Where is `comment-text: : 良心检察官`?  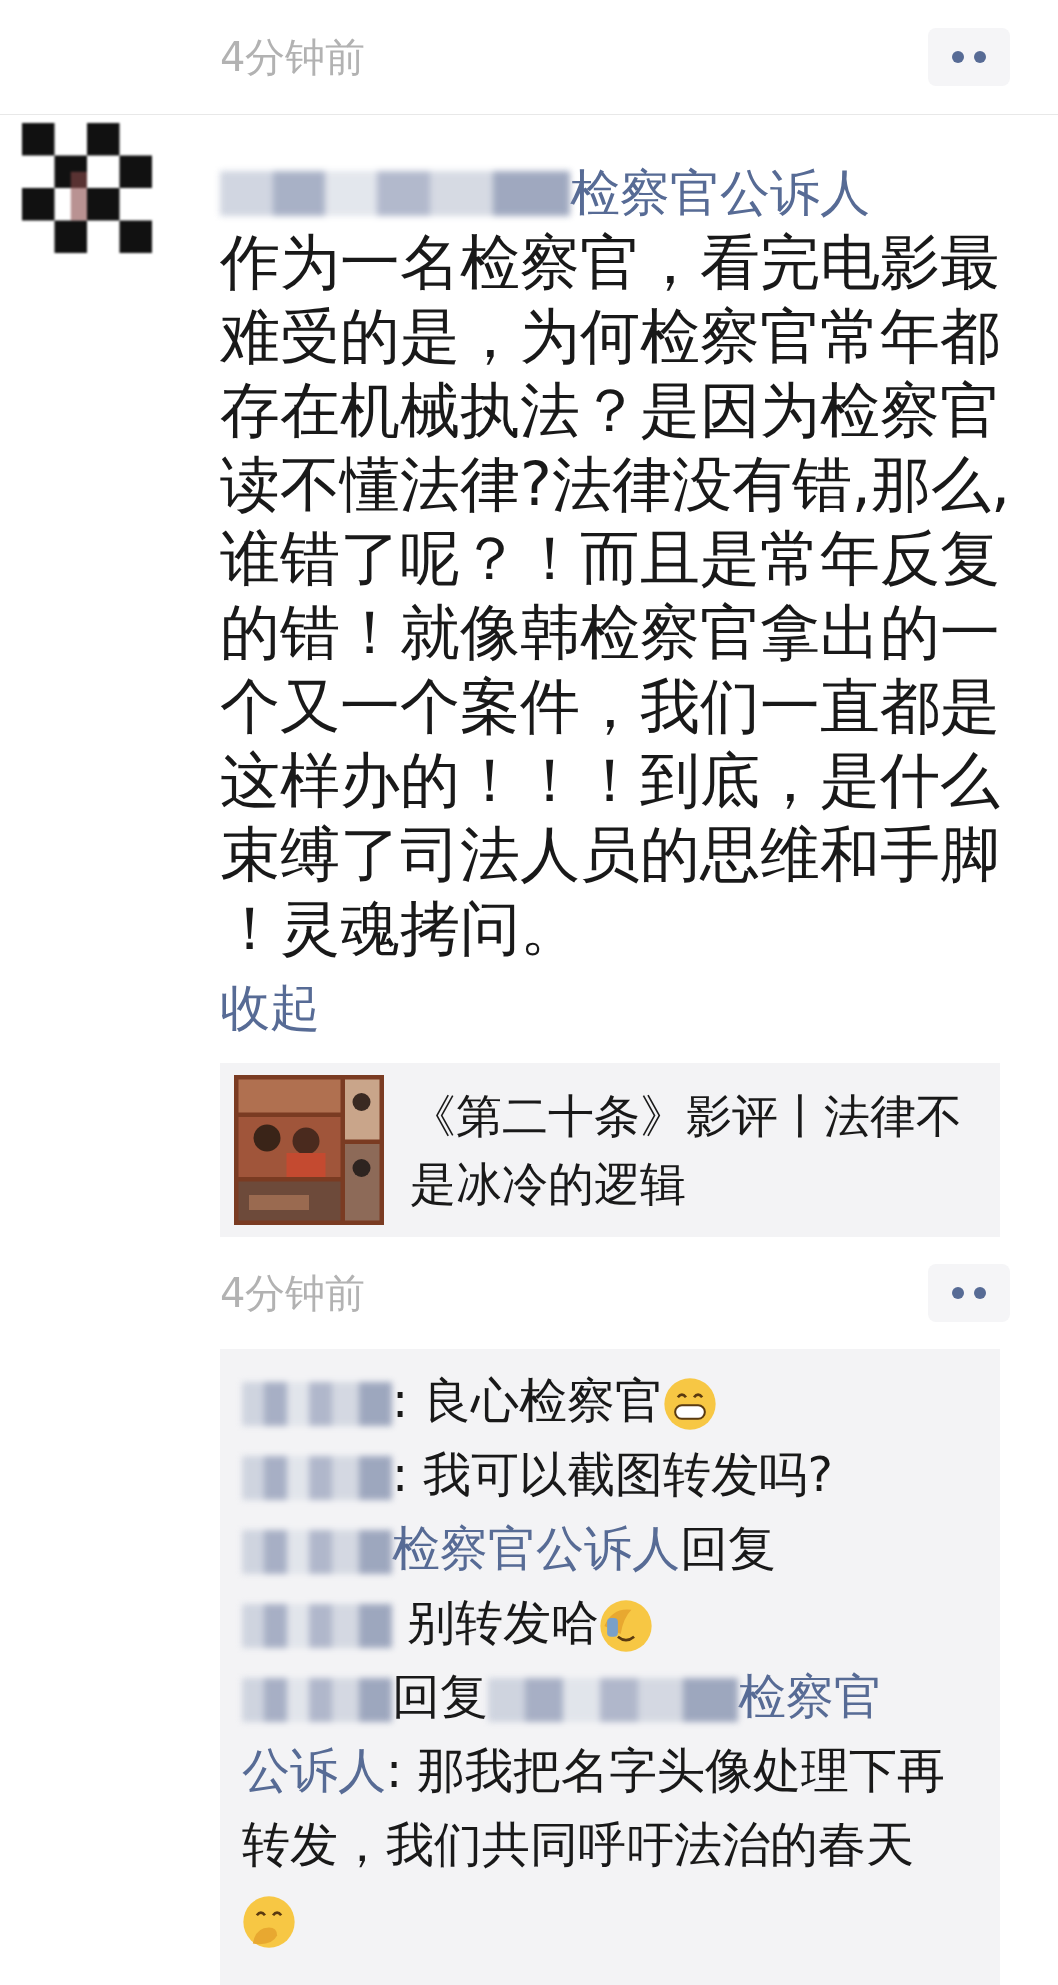 comment-text: : 良心检察官 is located at coordinates (528, 1400).